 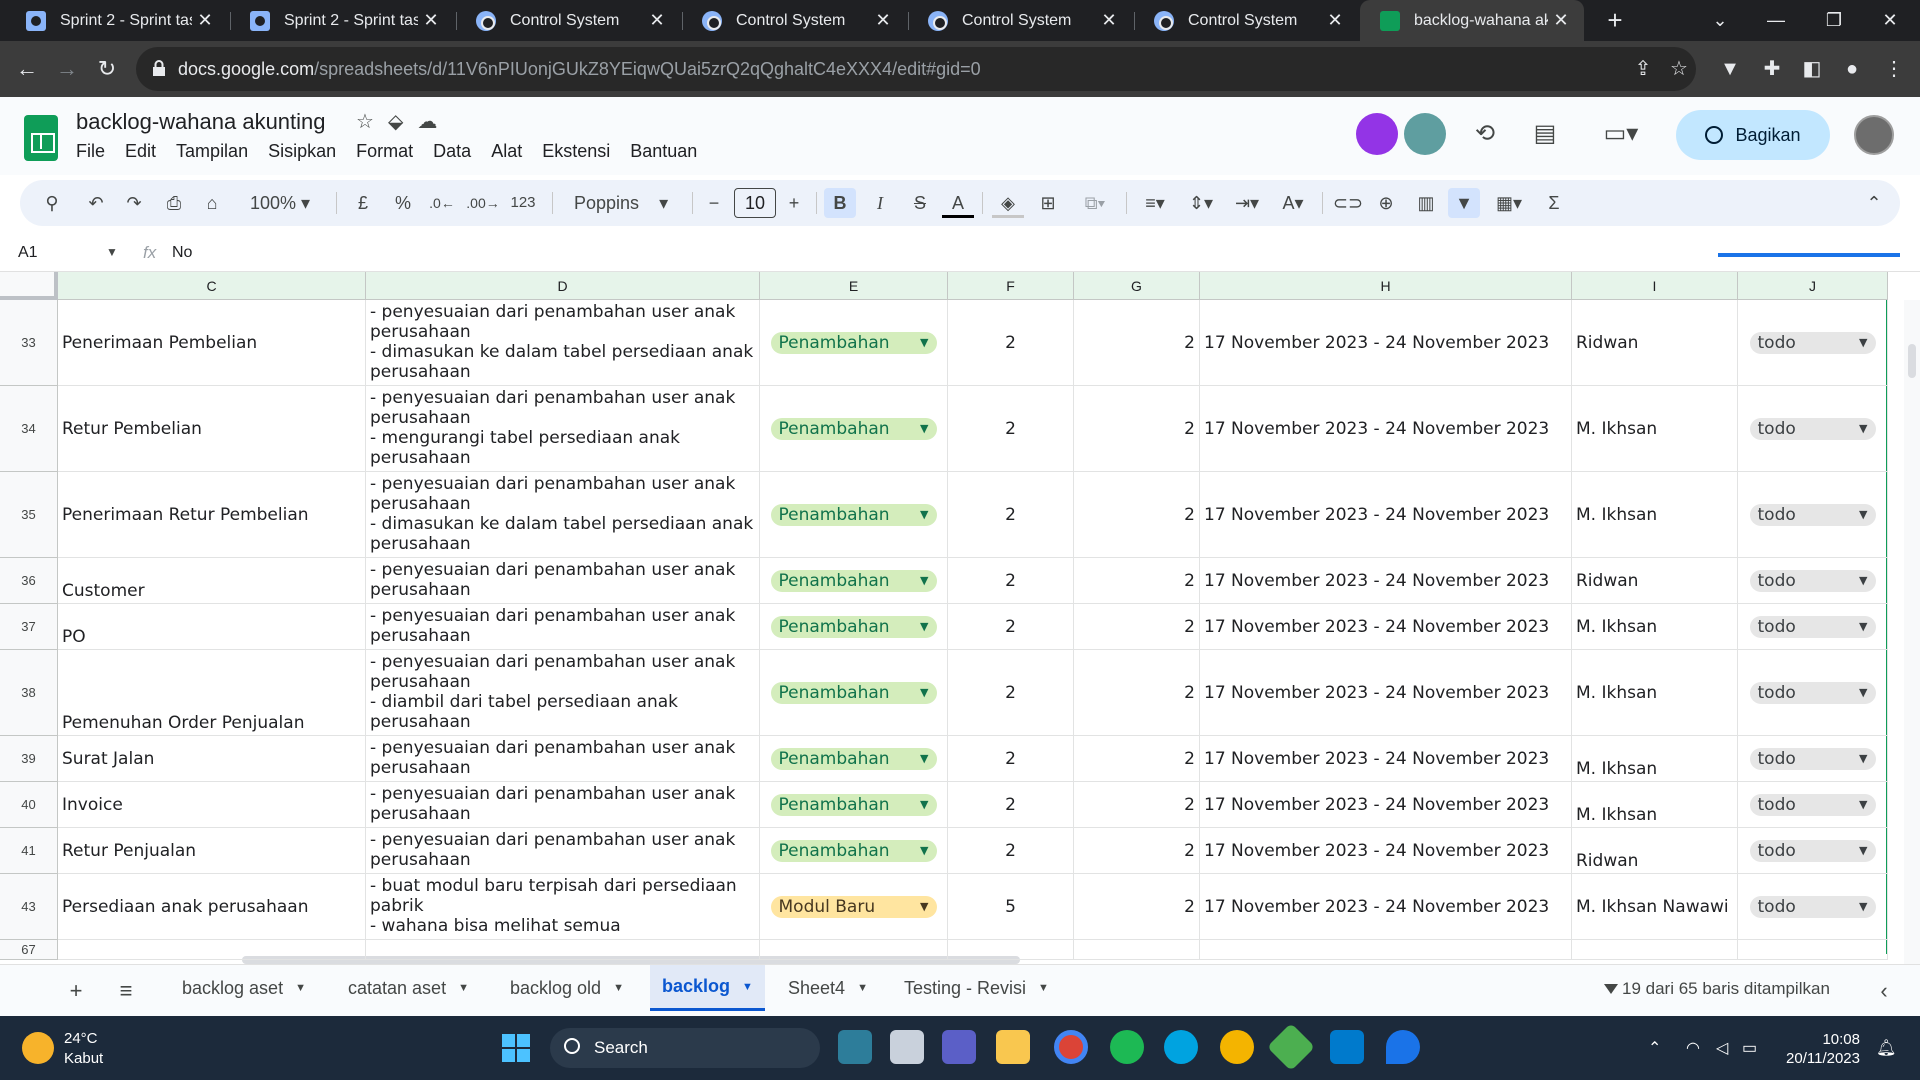 What do you see at coordinates (1655, 851) in the screenshot?
I see `cell-i-41: Ridwan` at bounding box center [1655, 851].